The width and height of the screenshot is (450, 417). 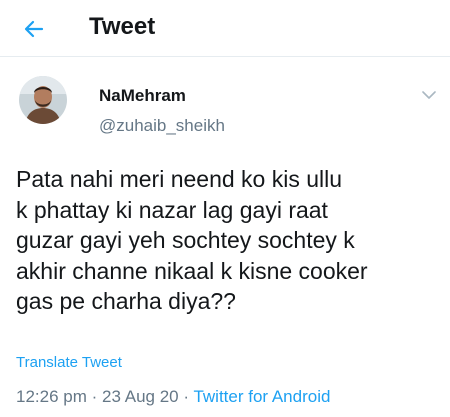 I want to click on tweet-time: 12:26 pm, so click(x=51, y=396).